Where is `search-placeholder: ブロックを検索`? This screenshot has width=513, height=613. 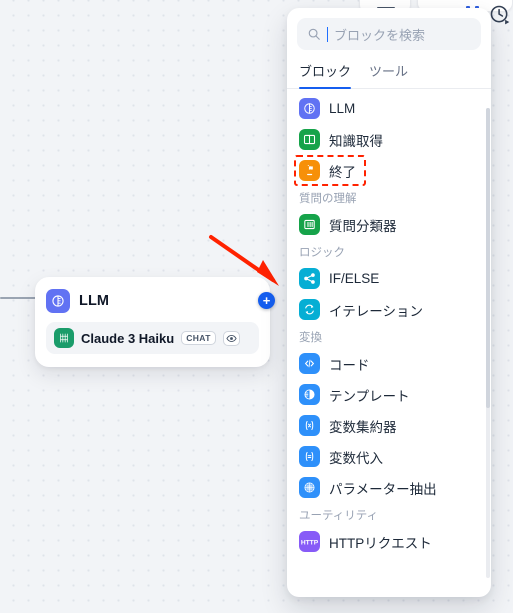
search-placeholder: ブロックを検索 is located at coordinates (380, 35).